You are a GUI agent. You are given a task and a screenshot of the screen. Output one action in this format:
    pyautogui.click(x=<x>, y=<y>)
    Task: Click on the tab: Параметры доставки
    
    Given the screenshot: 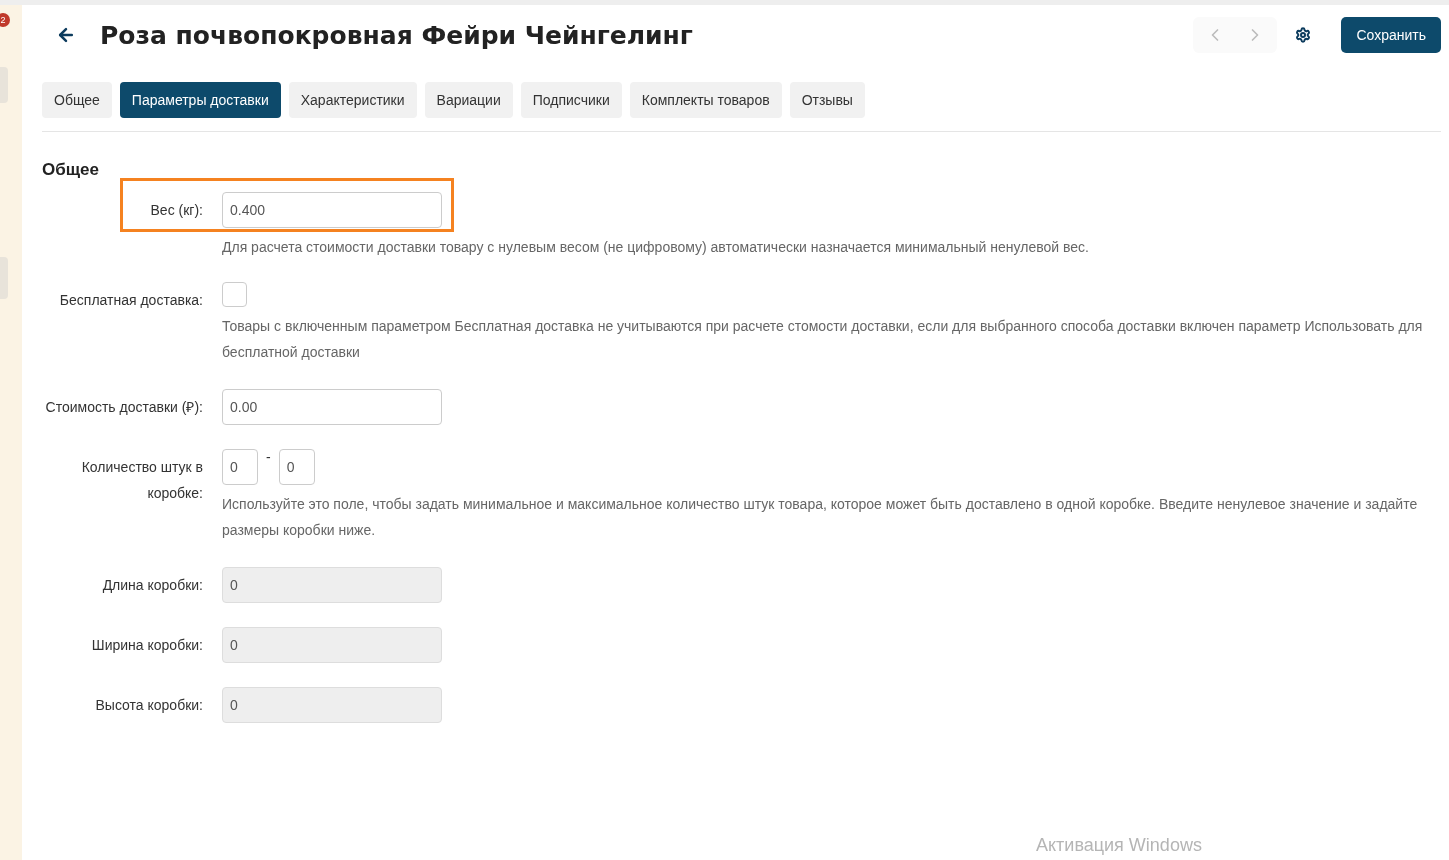 What is the action you would take?
    pyautogui.click(x=200, y=100)
    